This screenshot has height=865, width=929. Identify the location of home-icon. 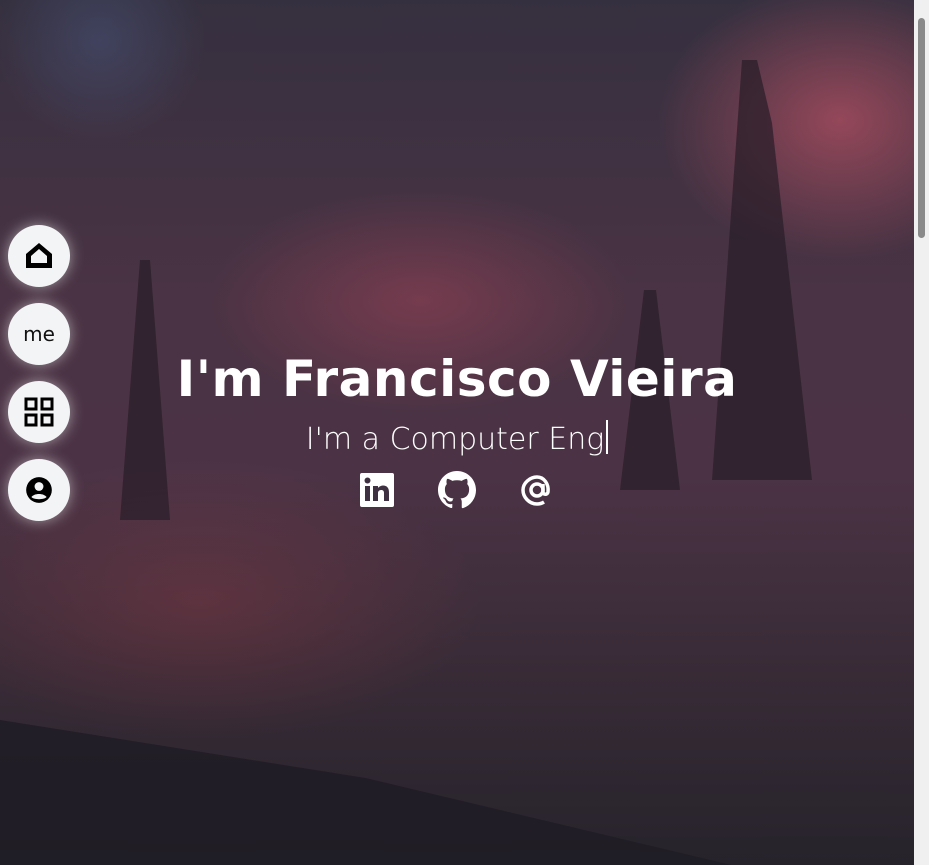
(39, 255).